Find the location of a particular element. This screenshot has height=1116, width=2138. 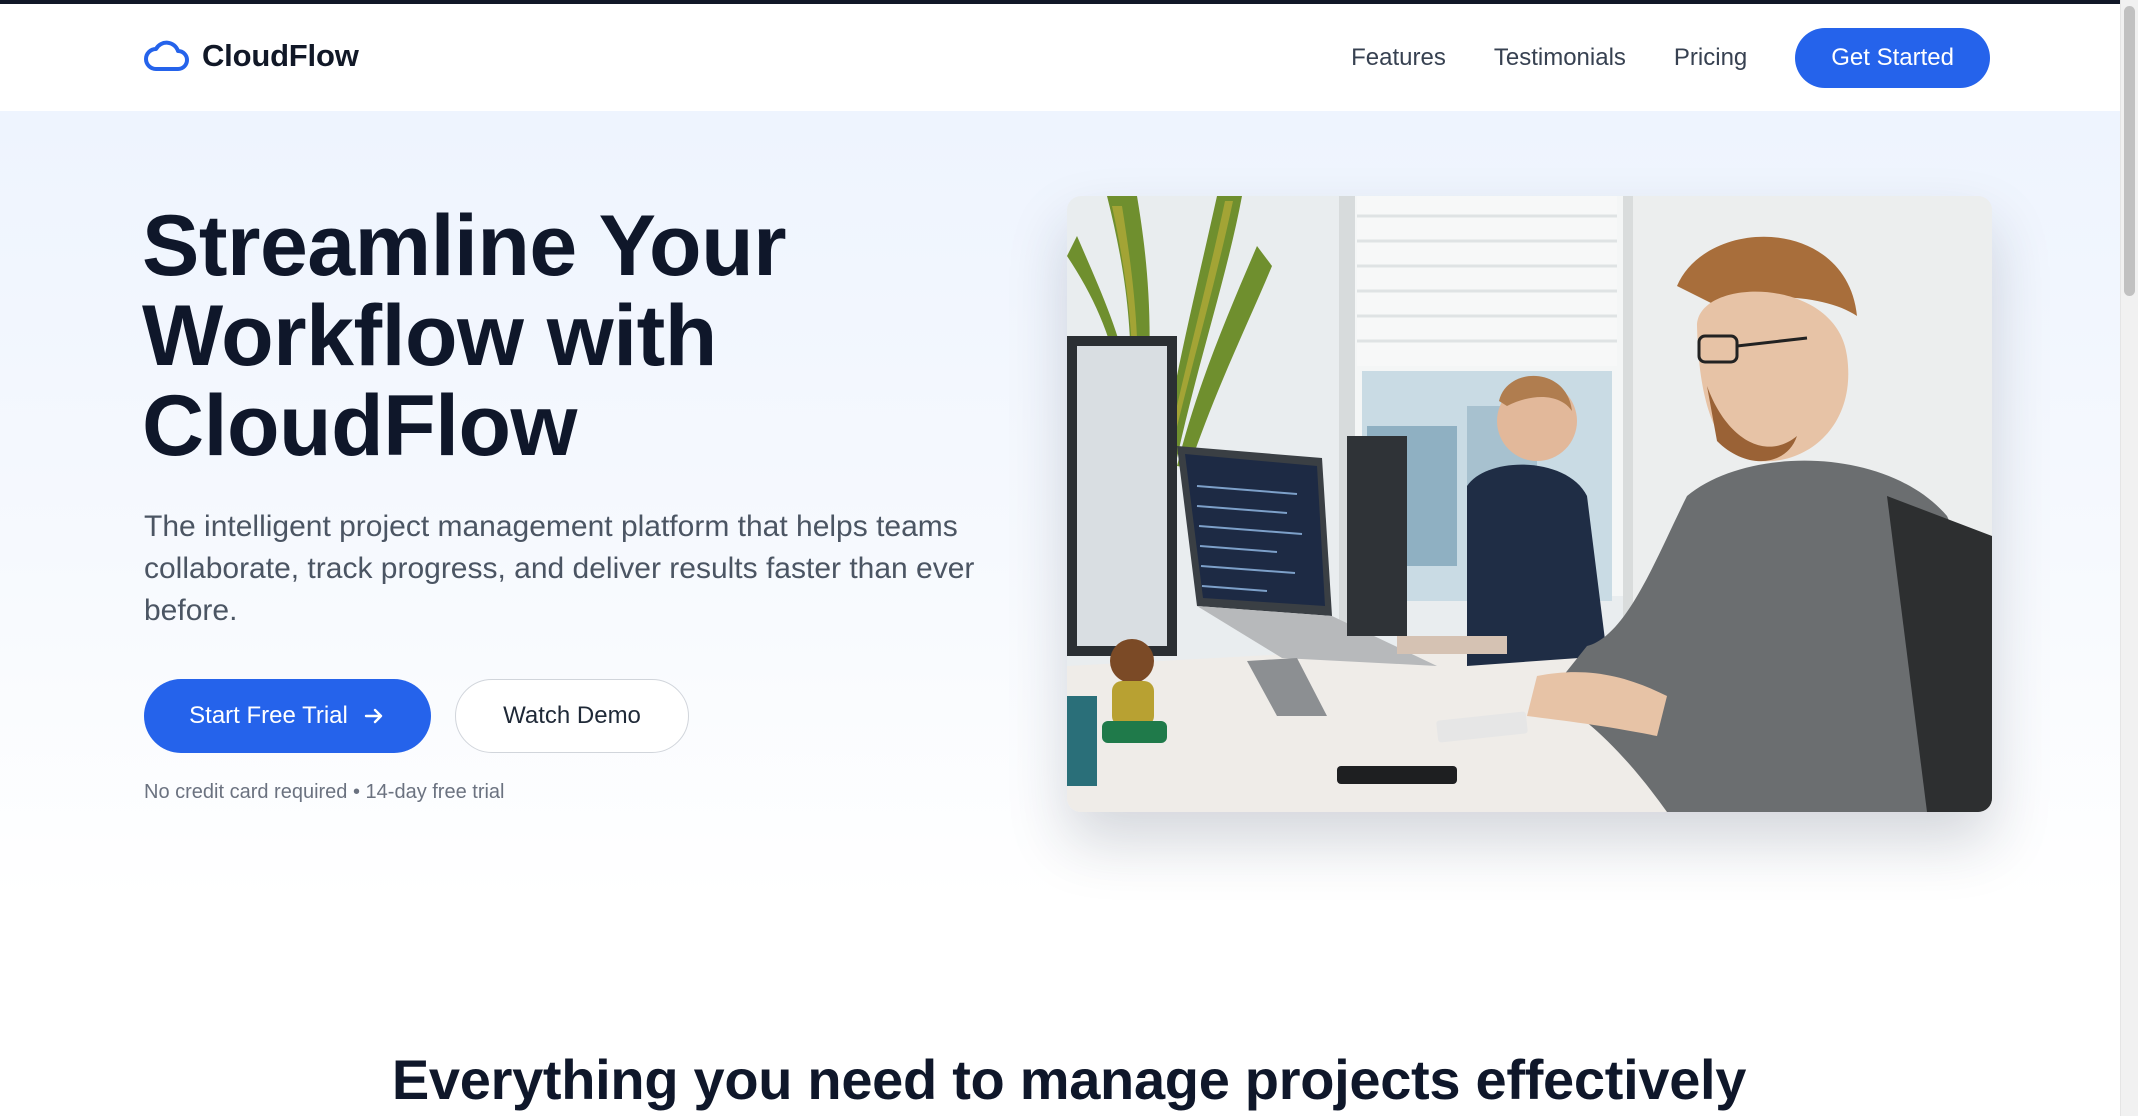

hero-title-line-3: CloudFlow is located at coordinates (359, 426).